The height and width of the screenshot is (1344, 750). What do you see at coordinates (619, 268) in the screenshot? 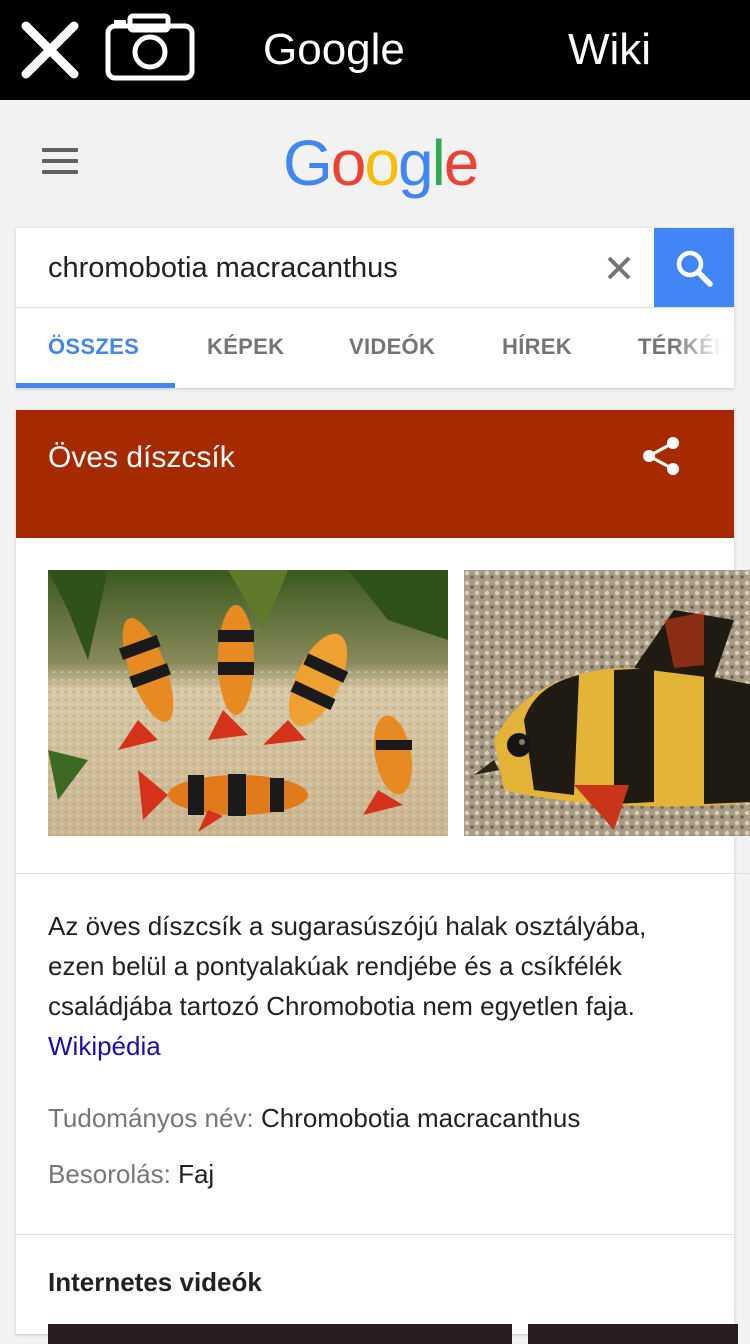
I see `clear-icon` at bounding box center [619, 268].